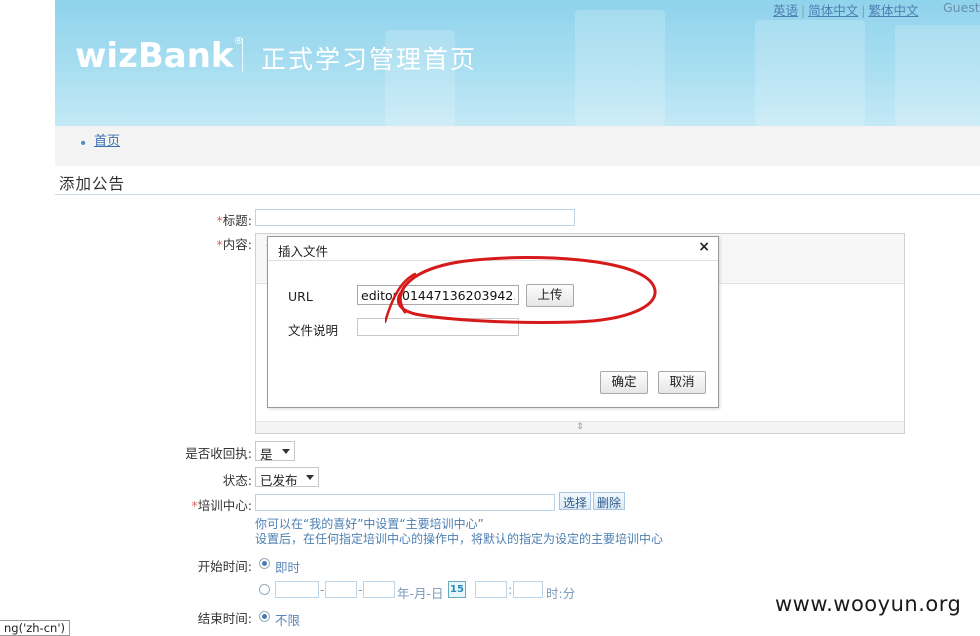  I want to click on end-unlimited-label: 不限, so click(288, 620).